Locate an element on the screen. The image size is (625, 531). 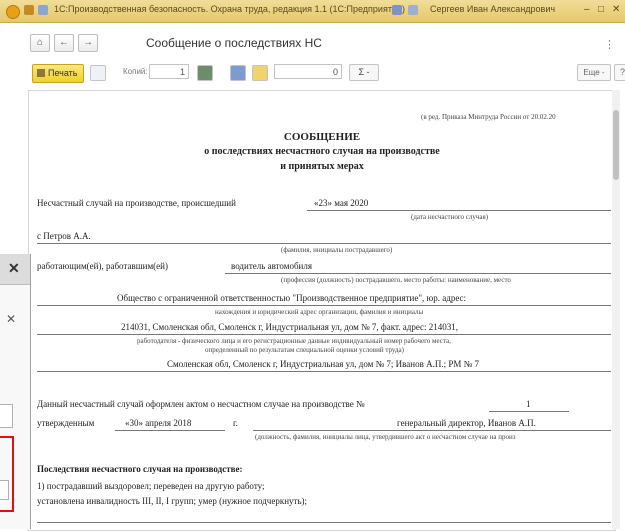
approver: генеральный директор, Иванов А.П. is located at coordinates (466, 423).